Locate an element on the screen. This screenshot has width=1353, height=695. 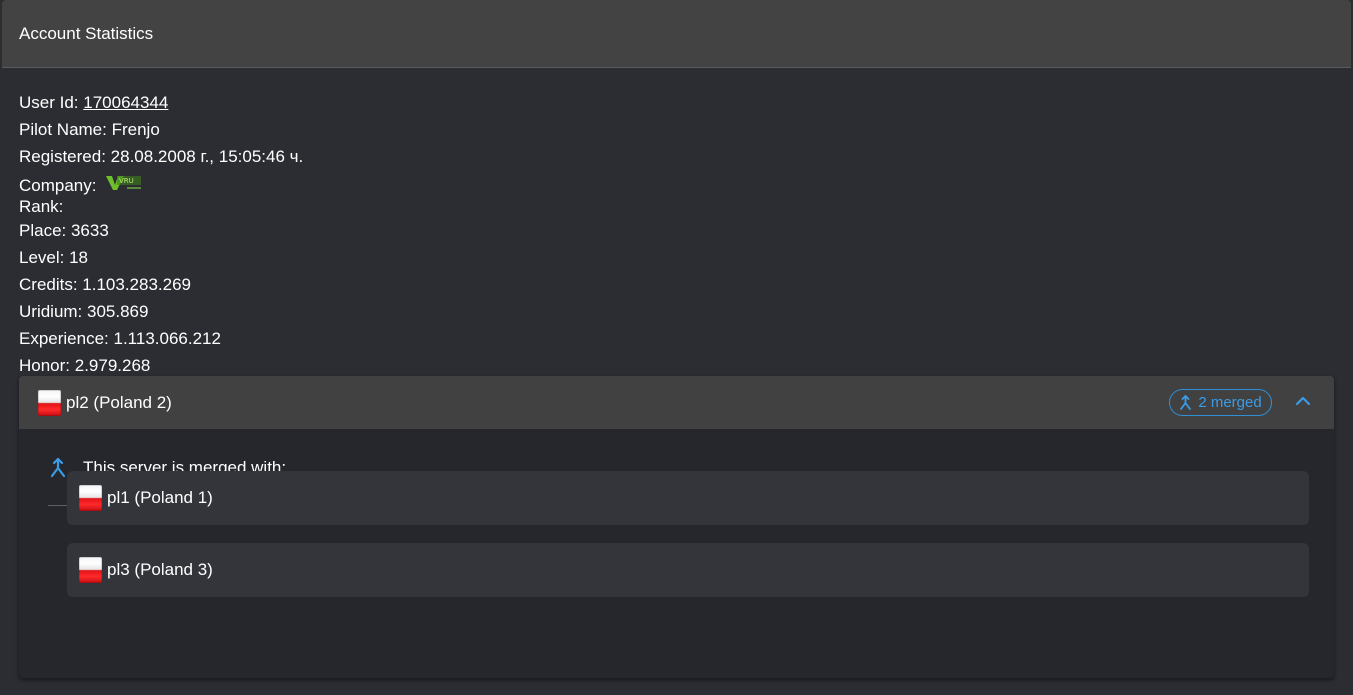
registered-date: Registered: 28.08.2008 г., 15:05:46 ч. is located at coordinates (161, 156).